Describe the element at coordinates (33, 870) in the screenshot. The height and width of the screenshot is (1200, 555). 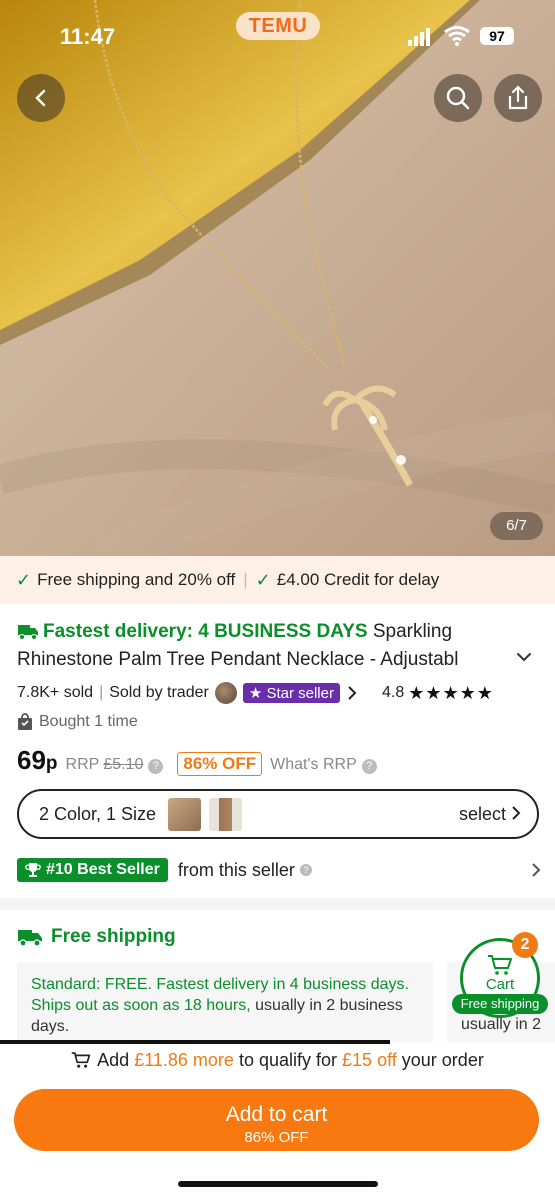
I see `trophy-icon` at that location.